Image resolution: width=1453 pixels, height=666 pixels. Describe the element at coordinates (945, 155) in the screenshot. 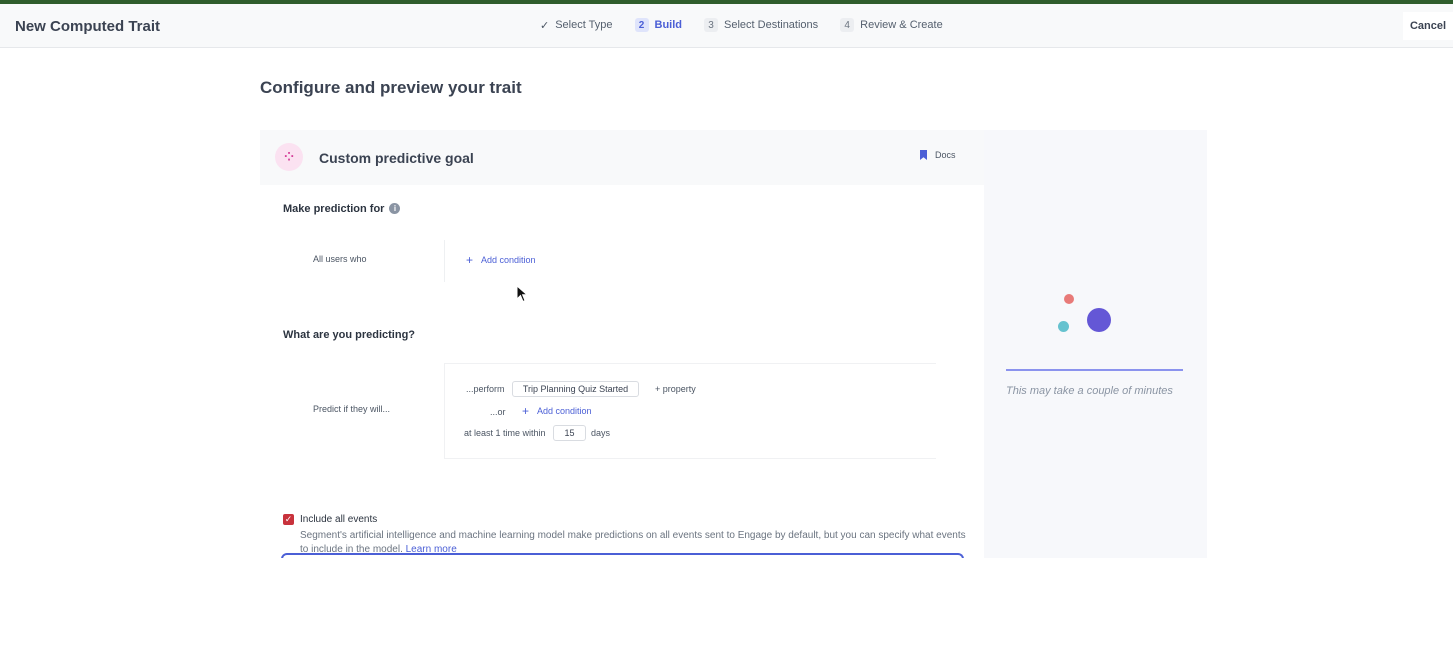

I see `docs-label: Docs` at that location.